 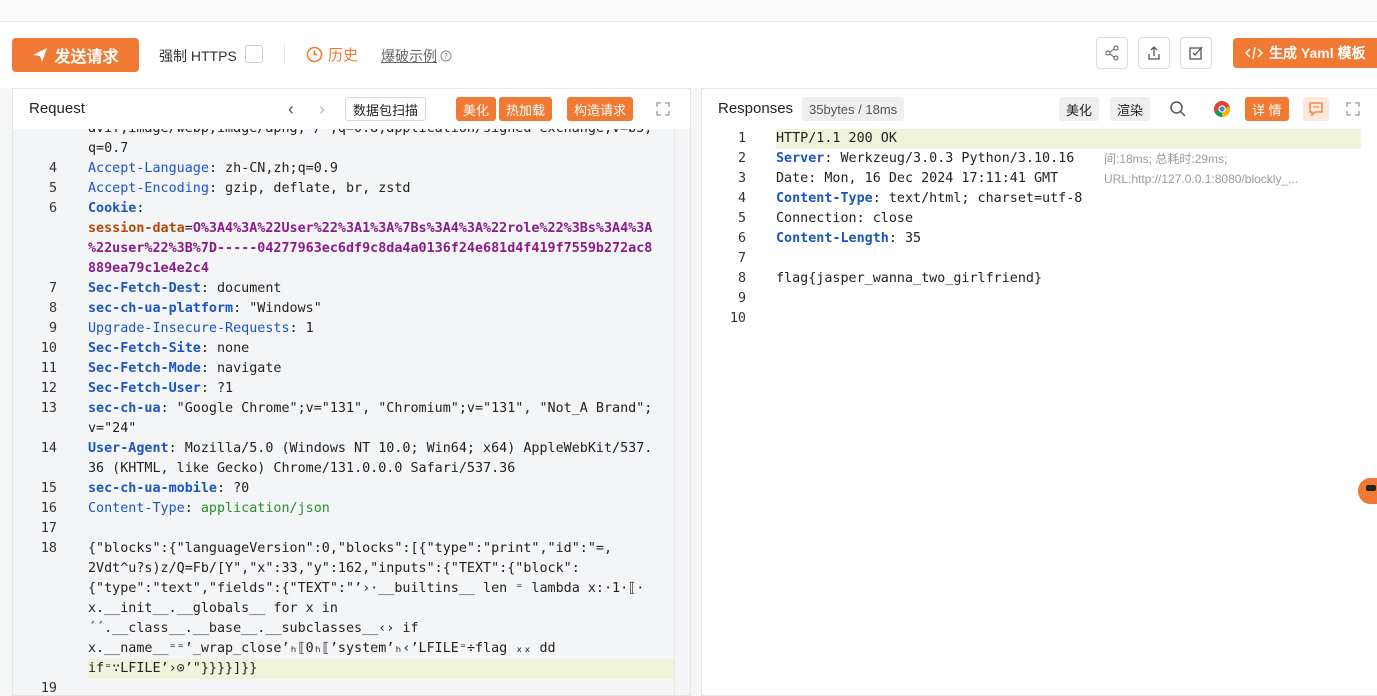 What do you see at coordinates (112, 208) in the screenshot?
I see `code-token: Cookie` at bounding box center [112, 208].